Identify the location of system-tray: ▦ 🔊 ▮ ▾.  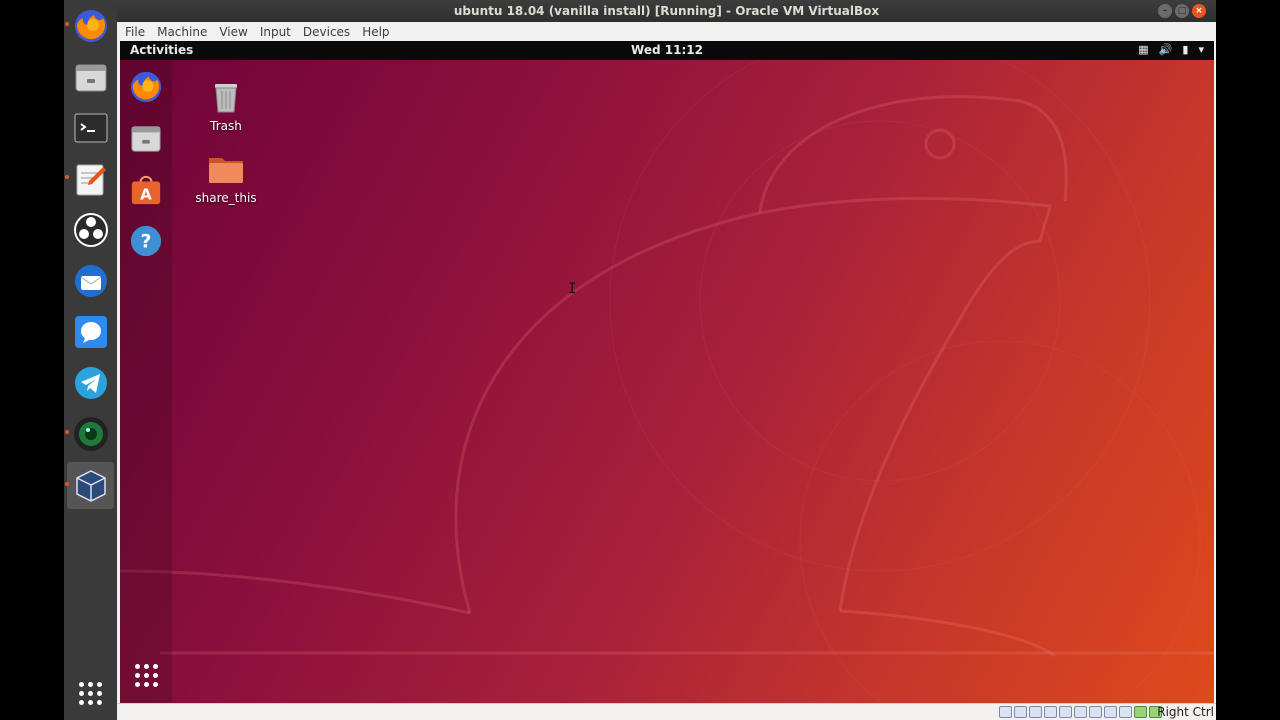
(1171, 49).